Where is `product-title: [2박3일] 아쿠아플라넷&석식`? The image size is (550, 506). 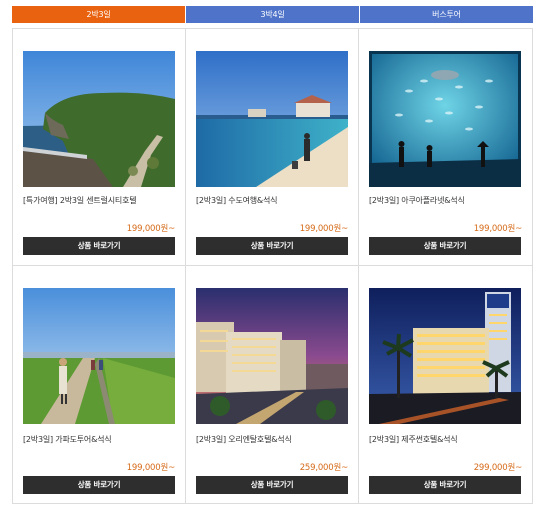
product-title: [2박3일] 아쿠아플라넷&석식 is located at coordinates (446, 200).